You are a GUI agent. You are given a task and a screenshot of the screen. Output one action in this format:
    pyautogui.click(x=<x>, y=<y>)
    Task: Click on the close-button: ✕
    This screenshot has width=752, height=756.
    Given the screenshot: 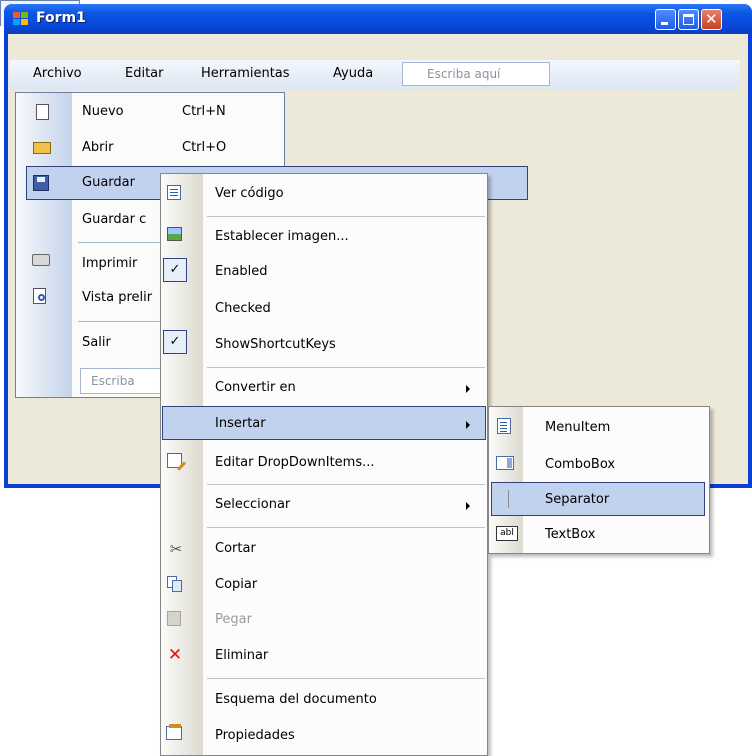 What is the action you would take?
    pyautogui.click(x=711, y=19)
    